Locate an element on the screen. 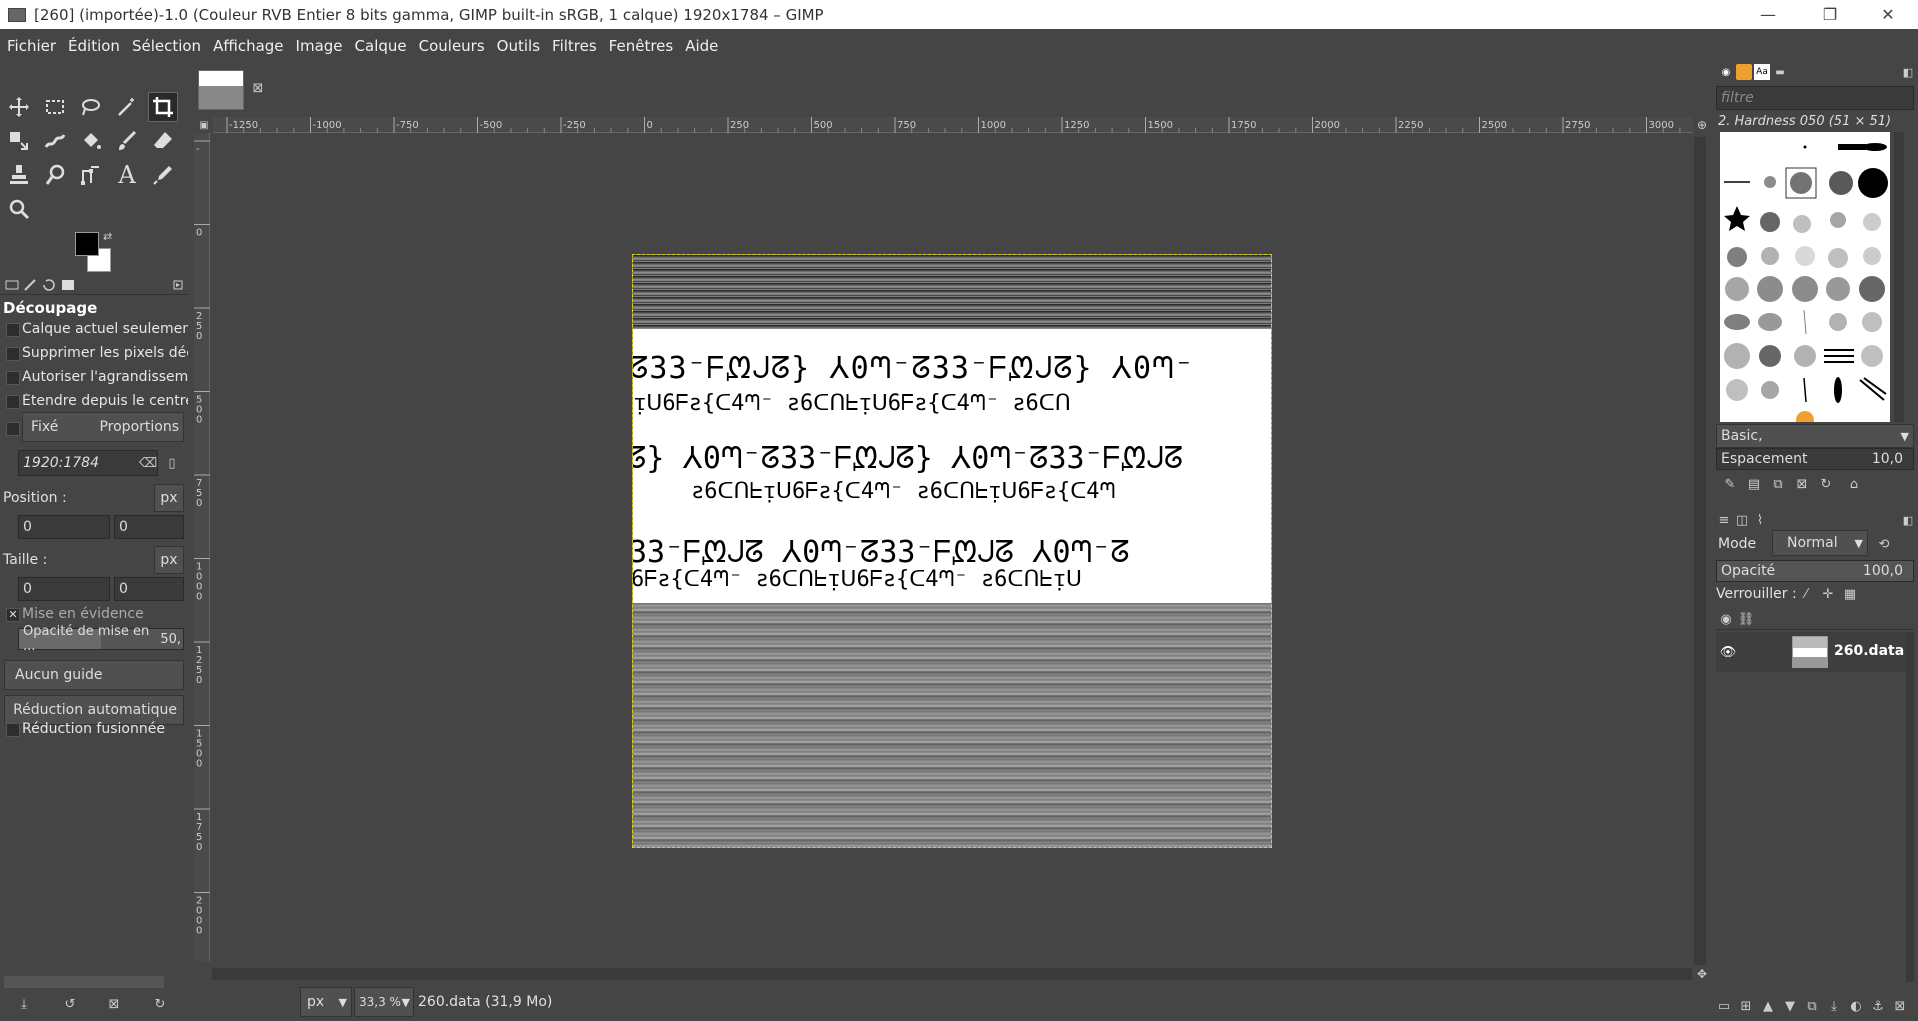 The width and height of the screenshot is (1918, 1021). text-tool-icon: A is located at coordinates (127, 175).